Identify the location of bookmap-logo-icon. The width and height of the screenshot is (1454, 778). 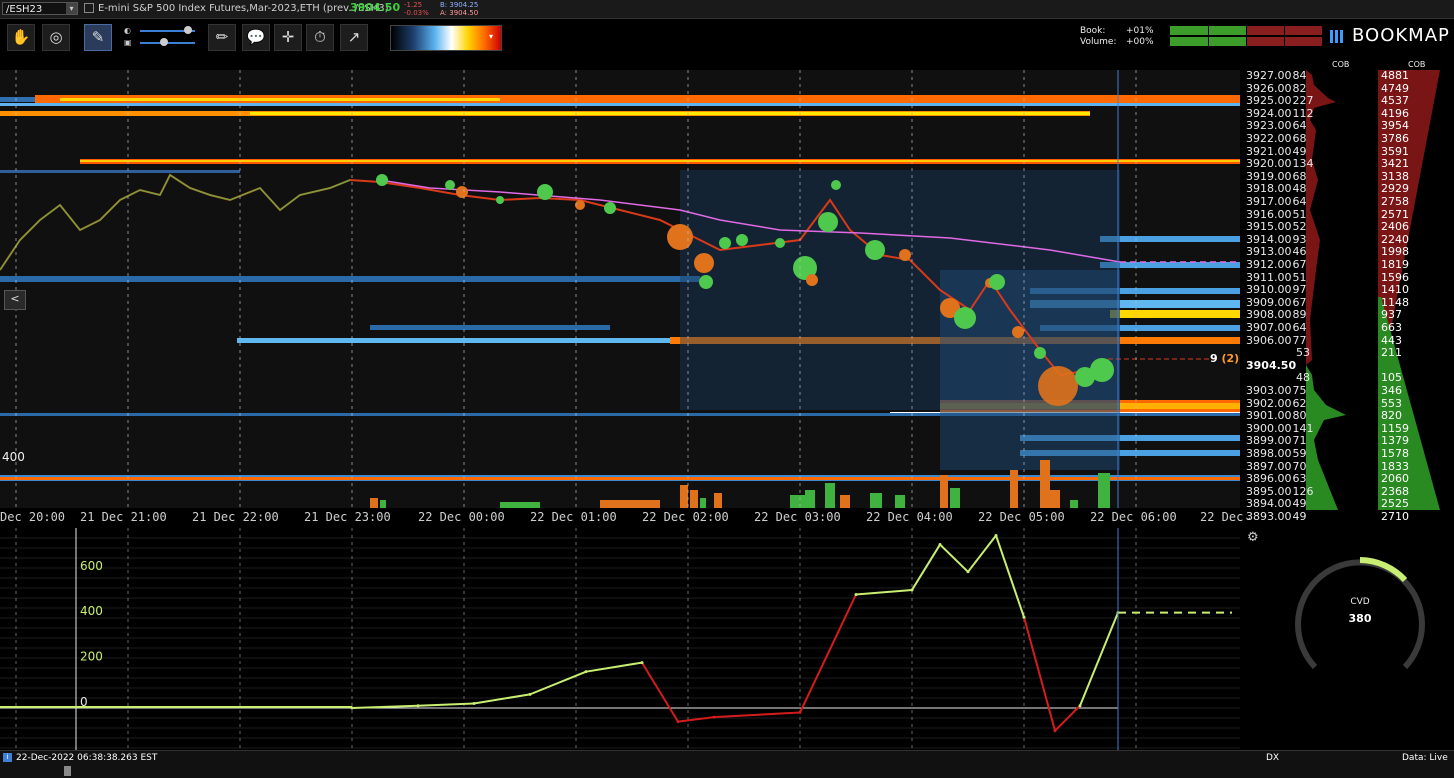
(1338, 38).